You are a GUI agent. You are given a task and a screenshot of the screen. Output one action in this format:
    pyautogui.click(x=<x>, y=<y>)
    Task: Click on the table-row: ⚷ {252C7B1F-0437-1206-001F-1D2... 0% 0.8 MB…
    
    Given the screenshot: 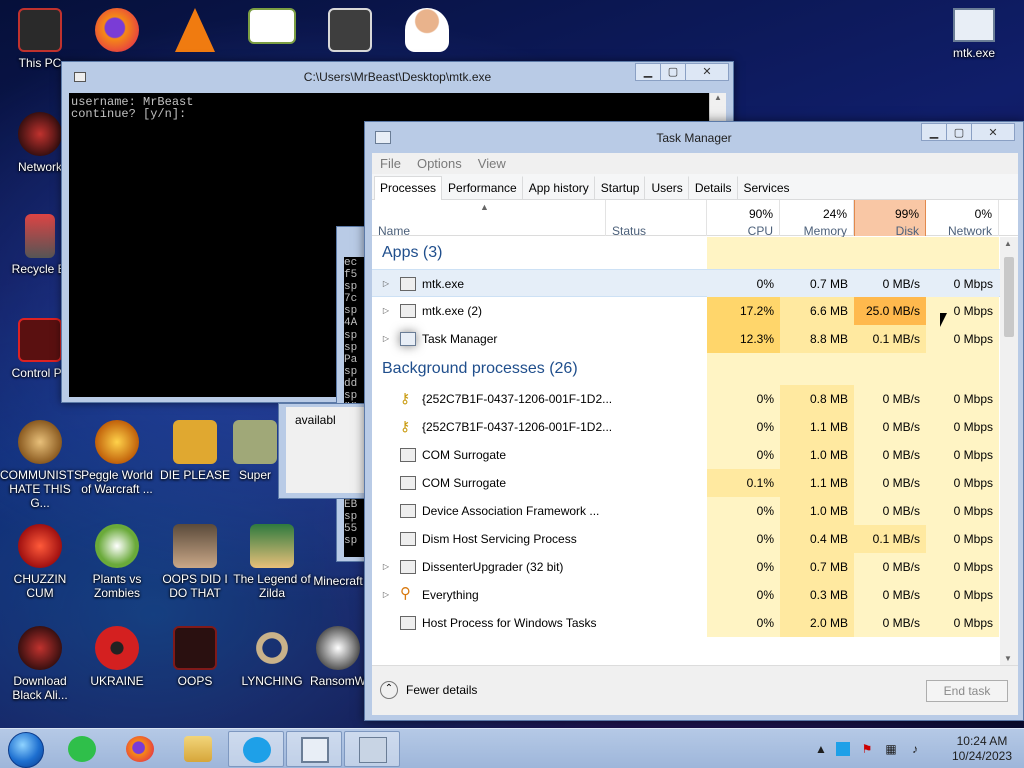 What is the action you would take?
    pyautogui.click(x=695, y=399)
    